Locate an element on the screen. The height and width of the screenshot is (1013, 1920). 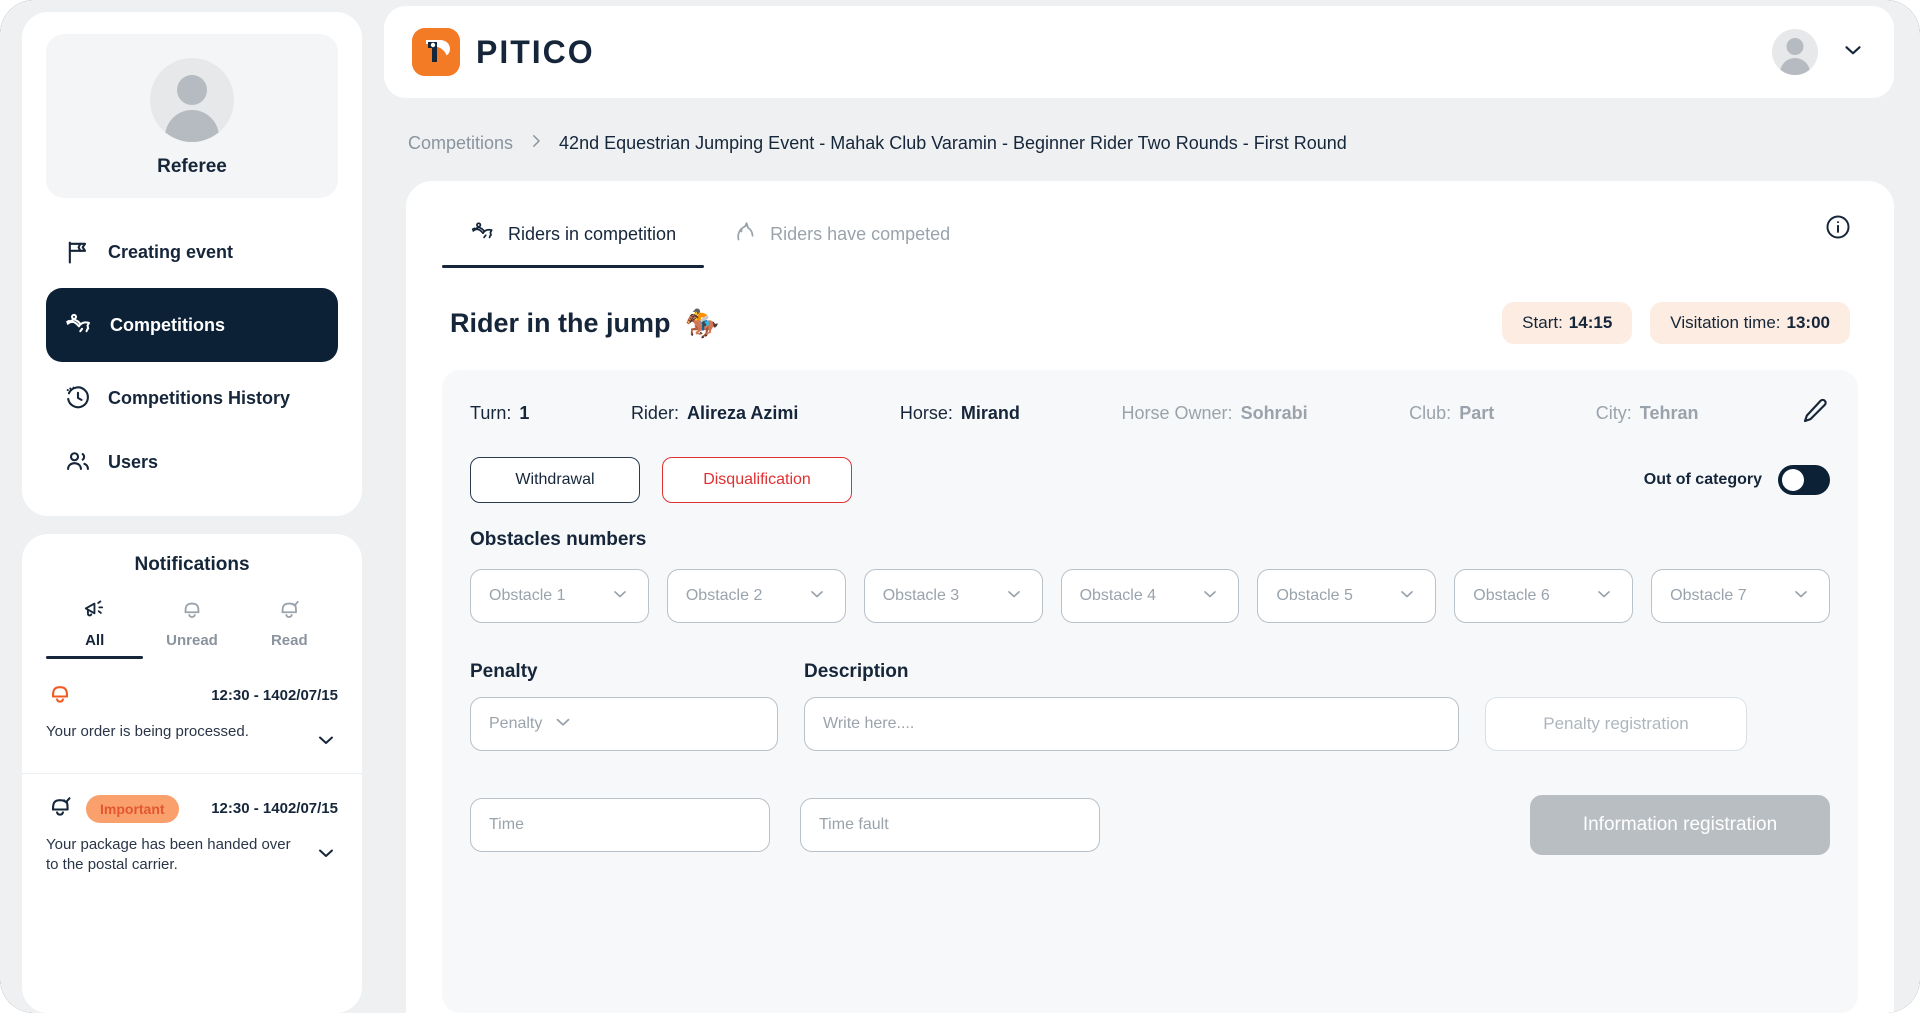
sidebar-item-users: Users is located at coordinates (192, 462).